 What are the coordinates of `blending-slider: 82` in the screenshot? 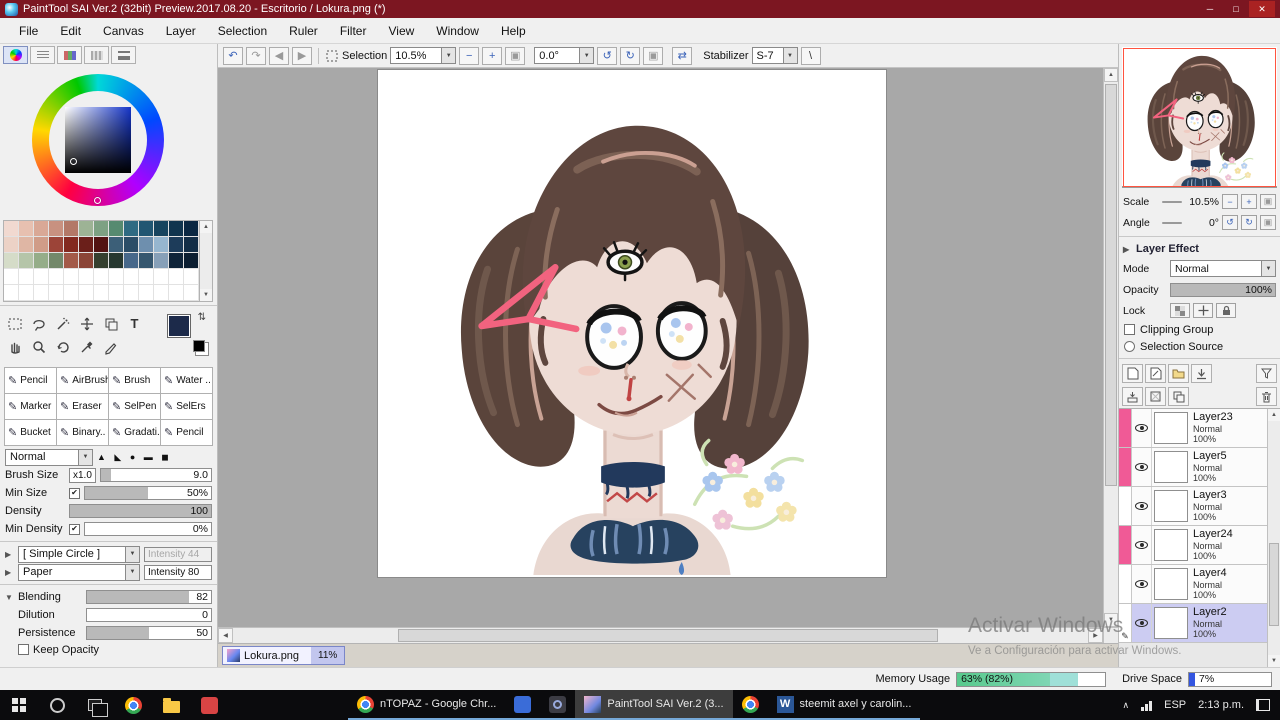 It's located at (149, 597).